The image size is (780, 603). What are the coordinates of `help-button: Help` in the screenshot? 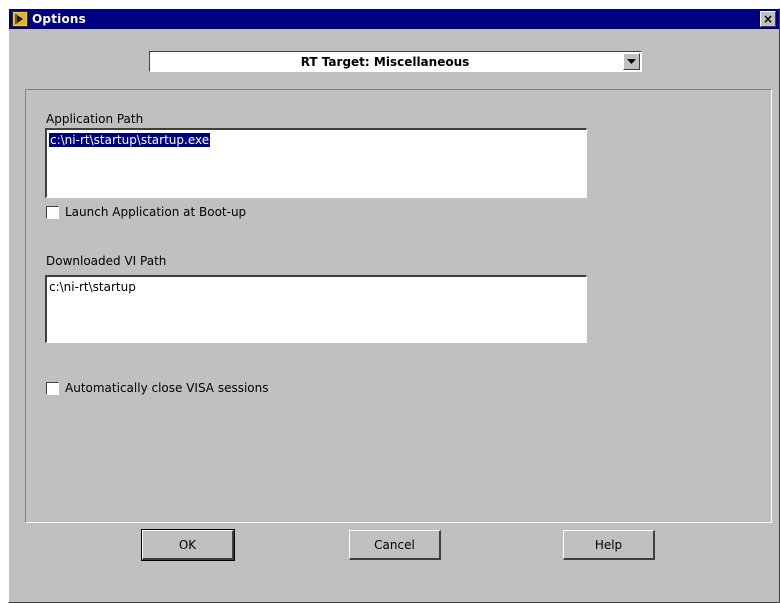 It's located at (609, 545).